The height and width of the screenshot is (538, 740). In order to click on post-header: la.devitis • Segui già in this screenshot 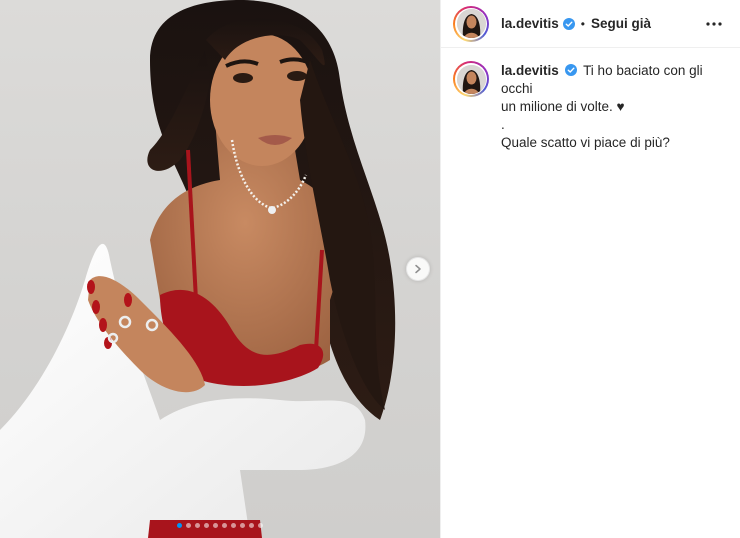, I will do `click(590, 24)`.